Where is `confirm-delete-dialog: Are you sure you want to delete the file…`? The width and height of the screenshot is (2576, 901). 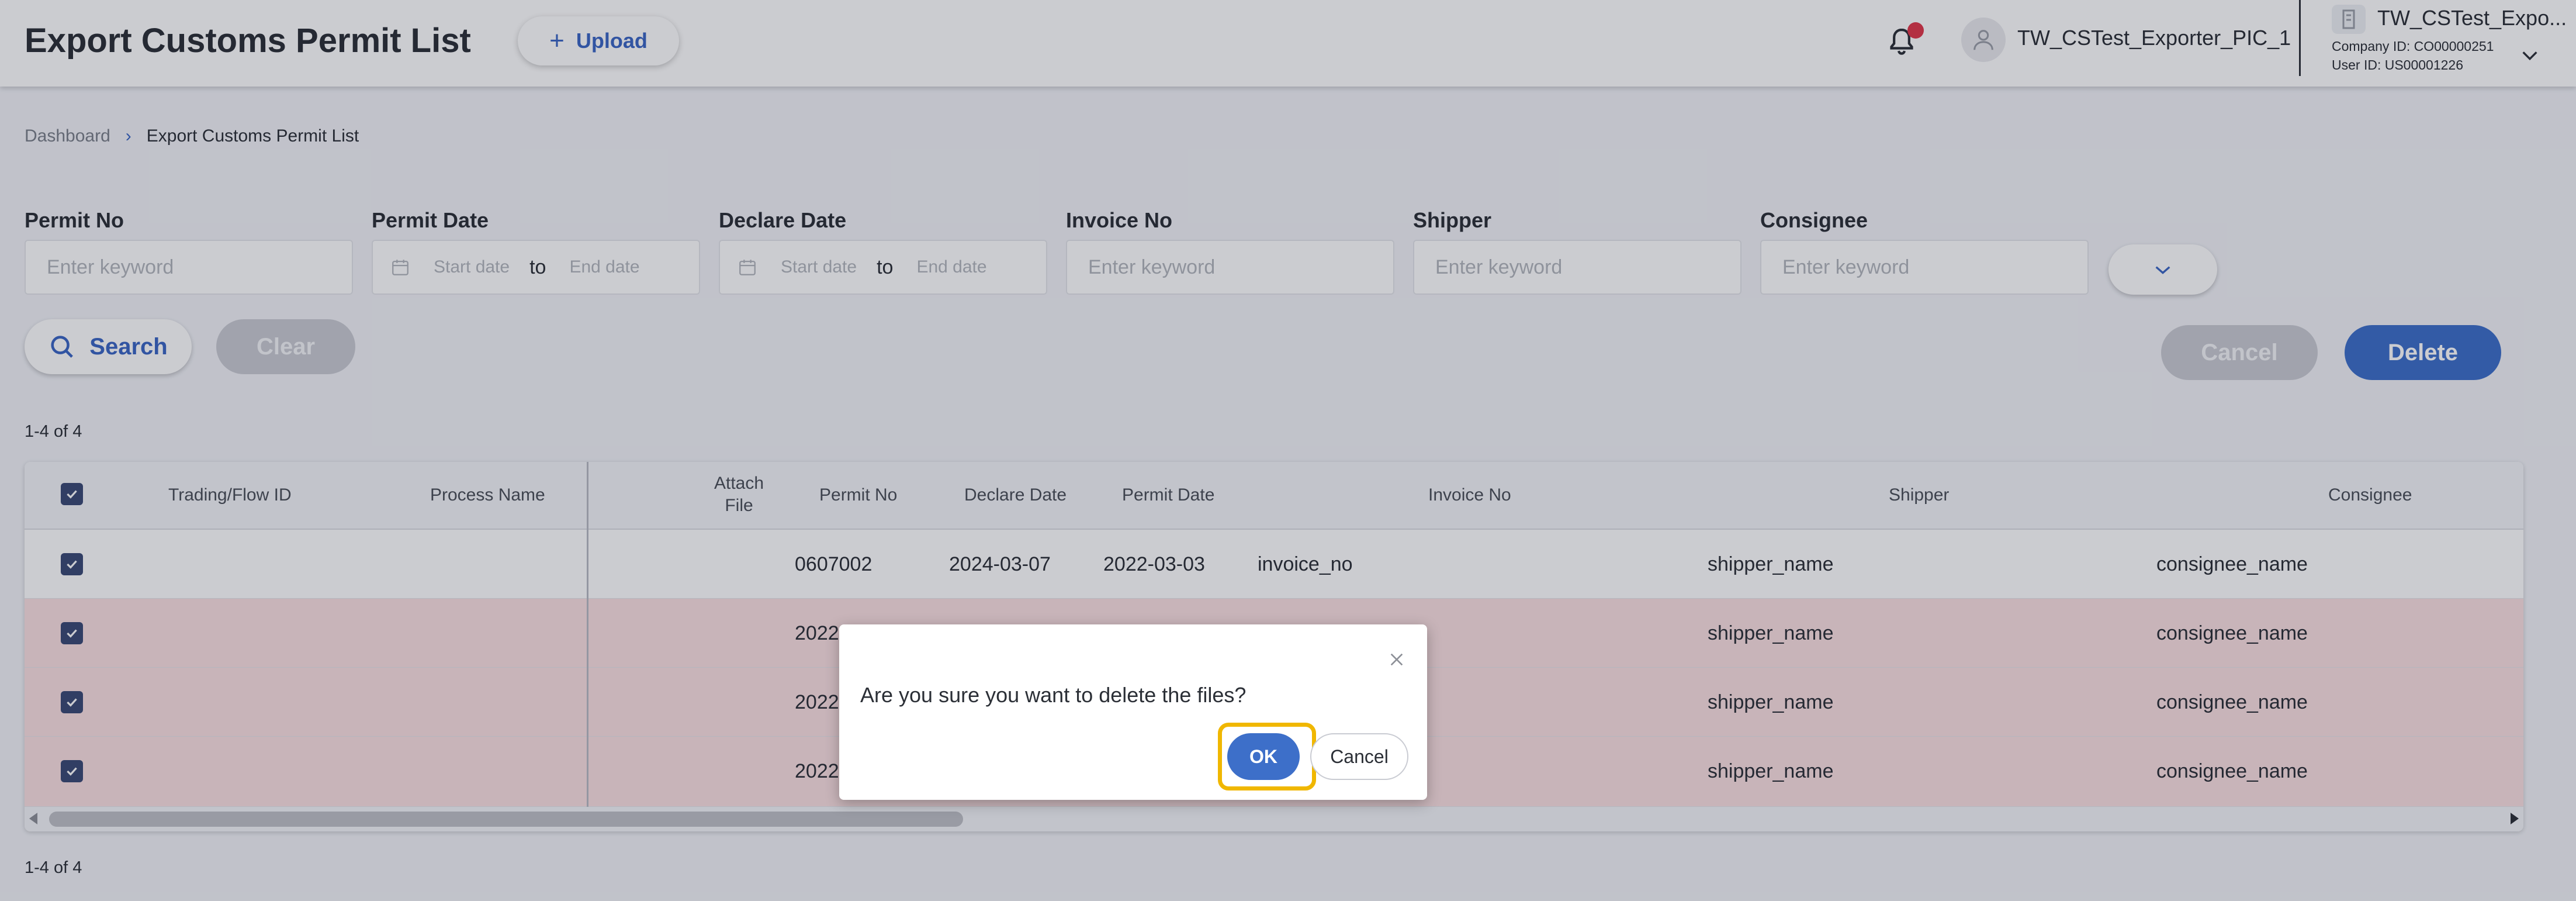 confirm-delete-dialog: Are you sure you want to delete the file… is located at coordinates (1133, 712).